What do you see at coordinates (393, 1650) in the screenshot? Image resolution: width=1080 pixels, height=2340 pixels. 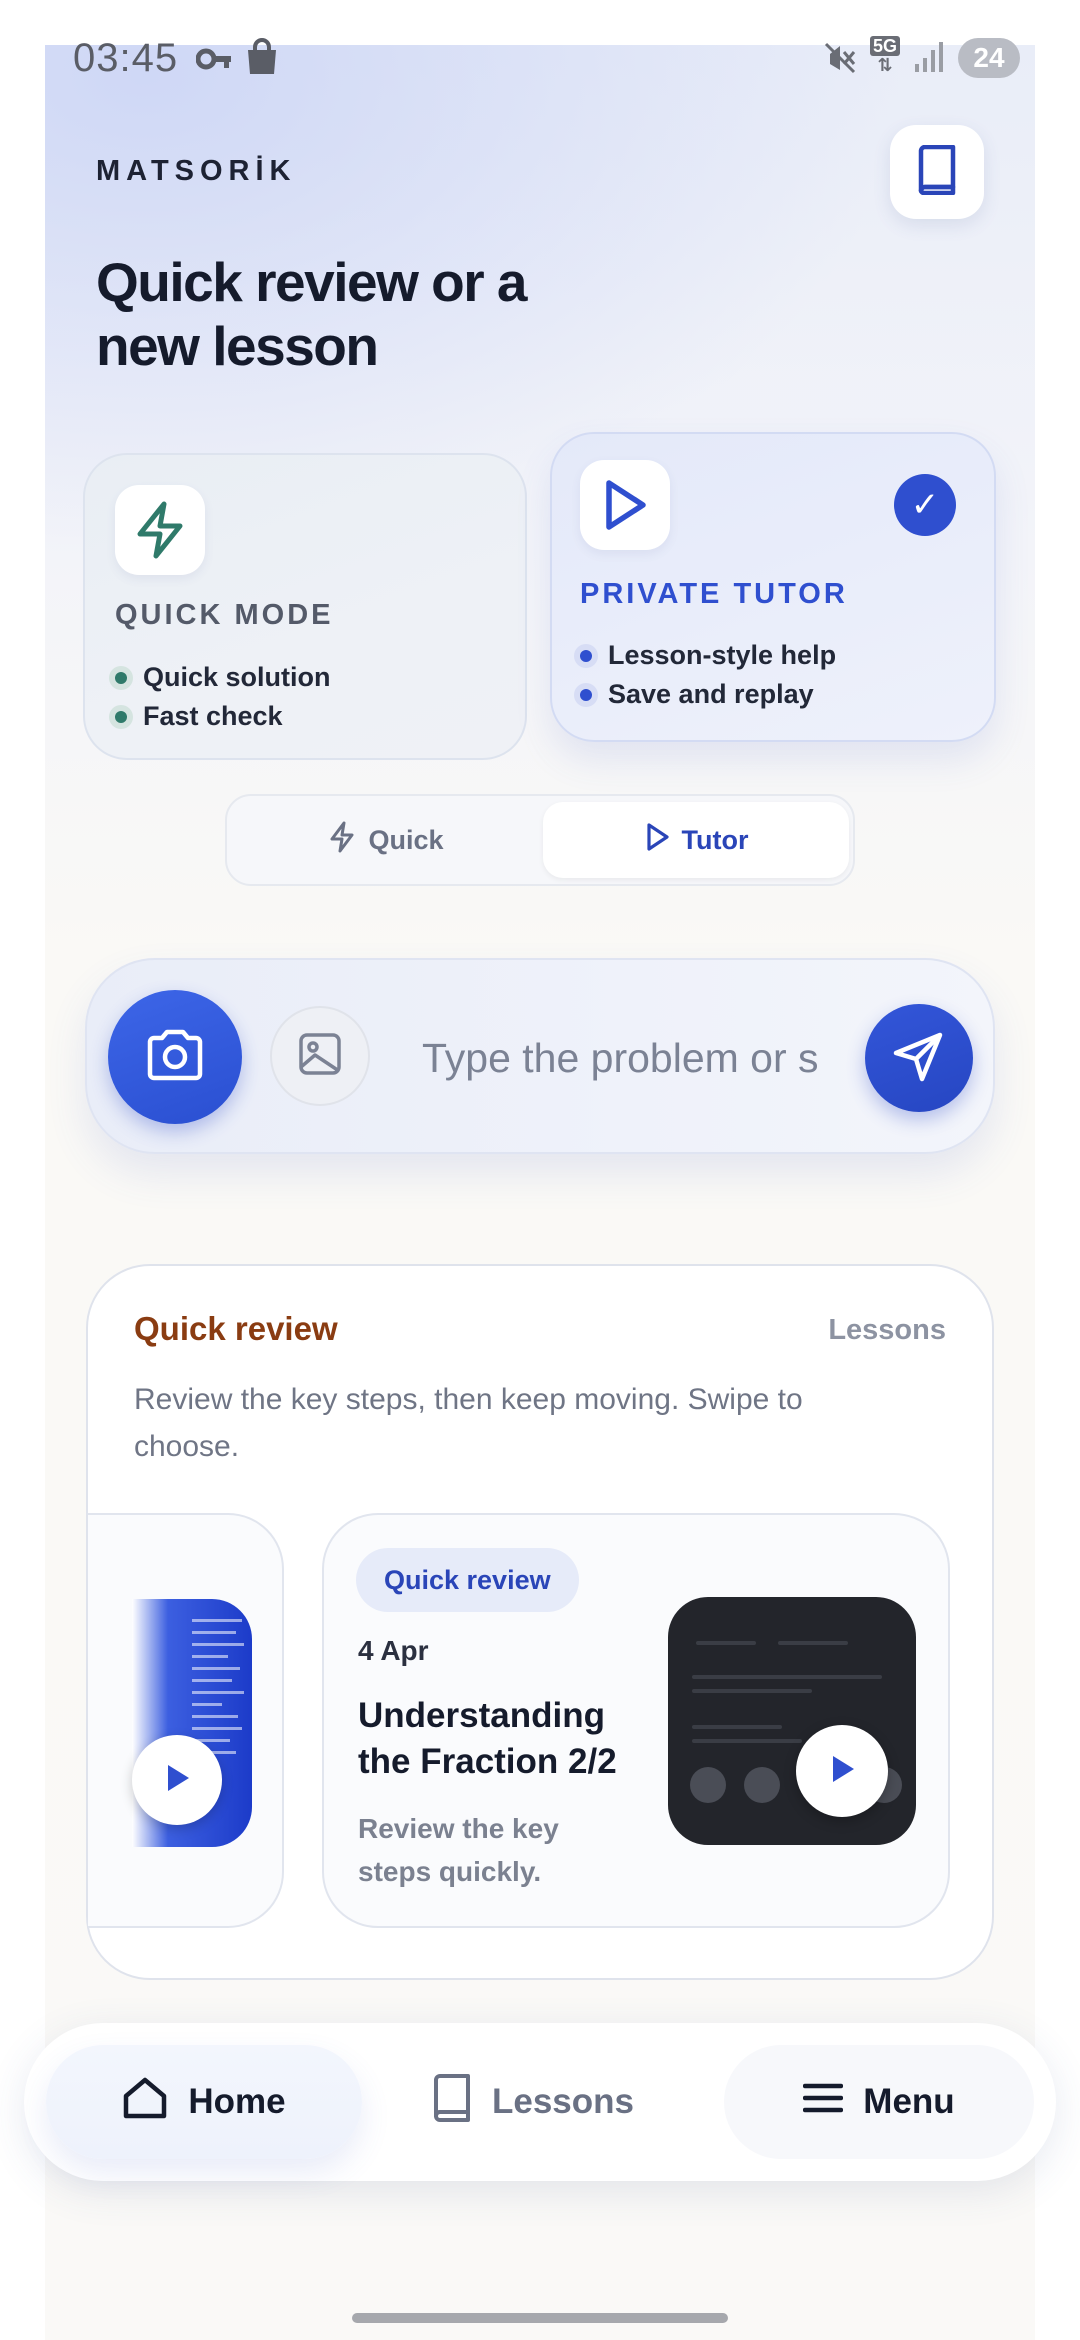 I see `lesson-date: 4 Apr` at bounding box center [393, 1650].